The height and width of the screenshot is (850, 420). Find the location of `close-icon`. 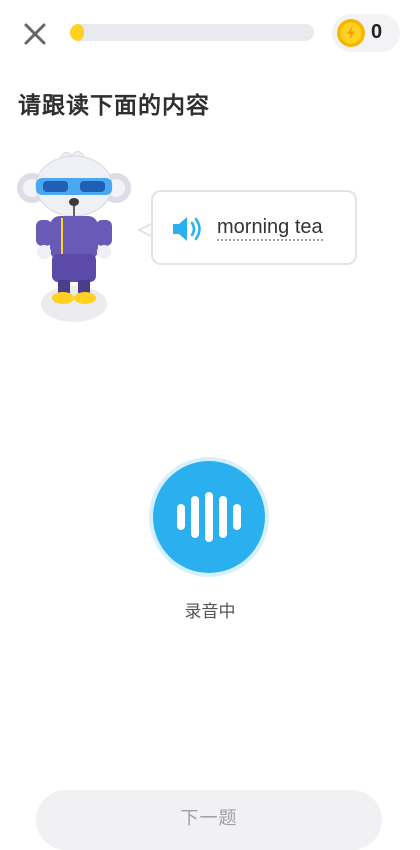

close-icon is located at coordinates (35, 34).